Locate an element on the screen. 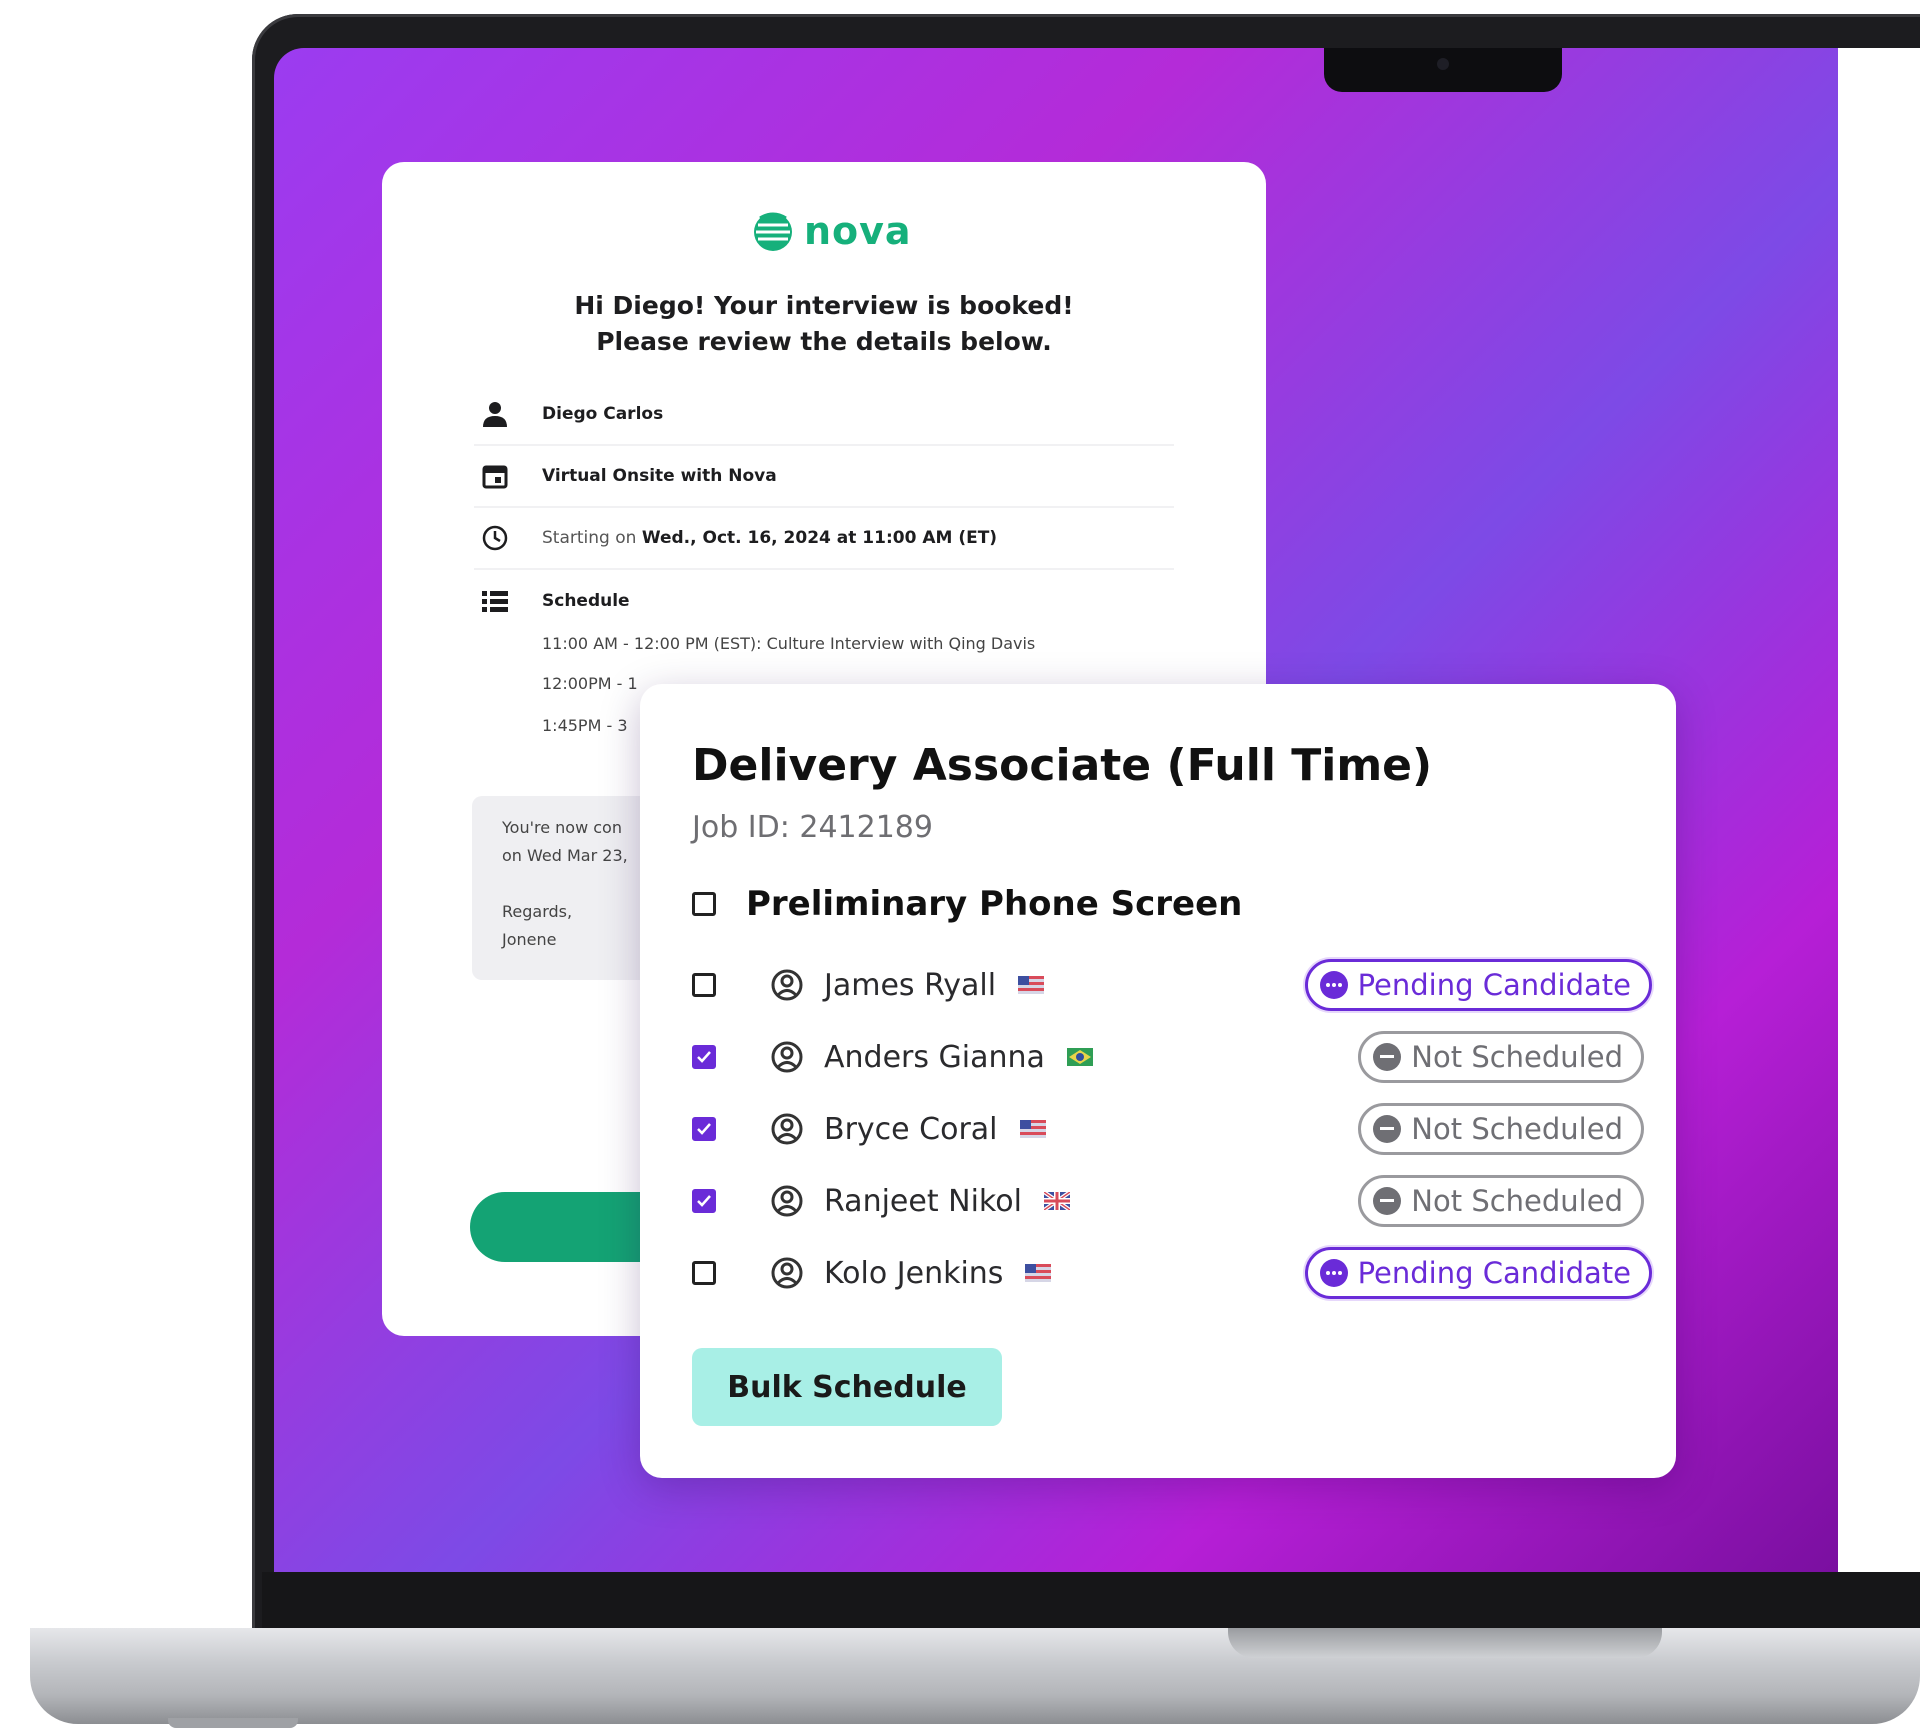 The width and height of the screenshot is (1920, 1730). candidate-row: Kolo Jenkins Pending Candidate is located at coordinates (1172, 1273).